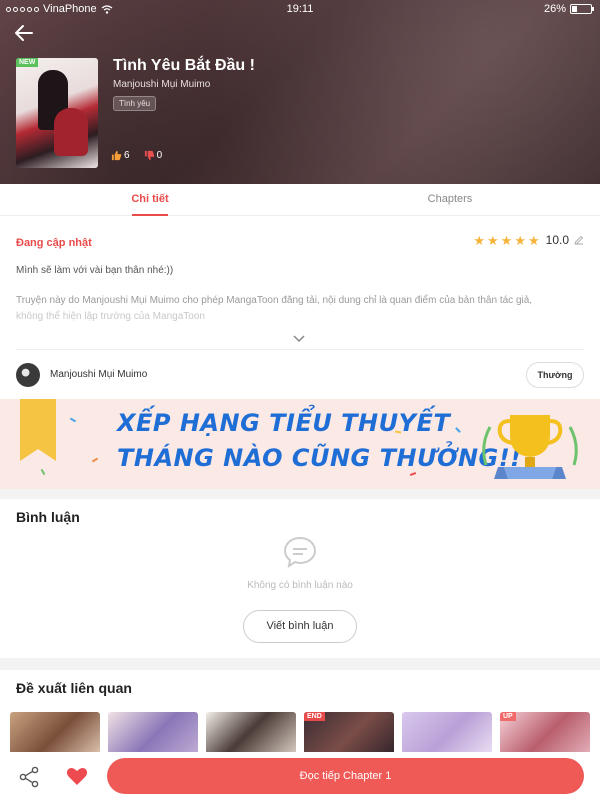  What do you see at coordinates (555, 375) in the screenshot?
I see `author-level-button: Thường` at bounding box center [555, 375].